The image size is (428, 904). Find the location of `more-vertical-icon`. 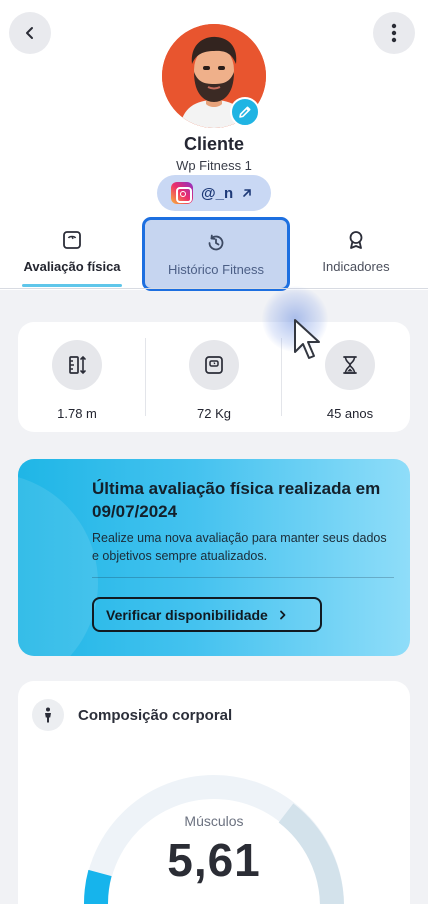

more-vertical-icon is located at coordinates (394, 33).